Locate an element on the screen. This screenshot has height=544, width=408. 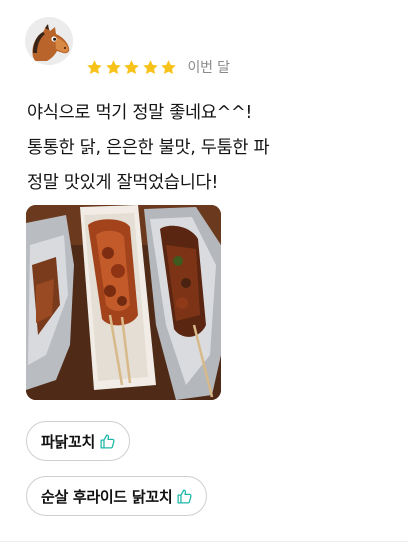
tag-pa-dak-kkochi: 파닭꼬치 is located at coordinates (78, 441).